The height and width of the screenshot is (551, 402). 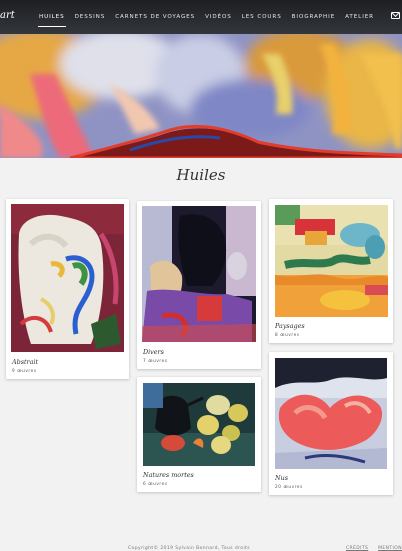 I want to click on gallery-card-abstrait: Abstrait 9 œuvres, so click(x=67, y=289).